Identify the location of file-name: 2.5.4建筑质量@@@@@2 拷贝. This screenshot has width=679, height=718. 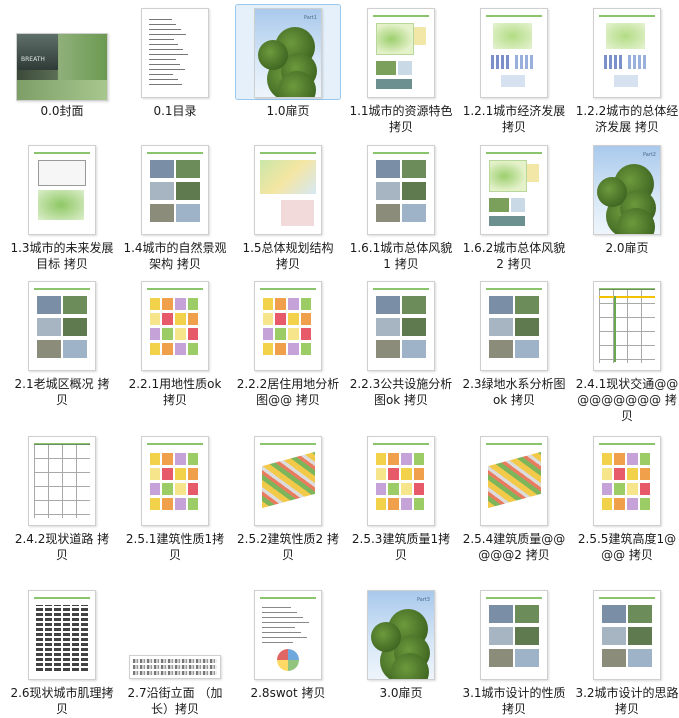
(514, 547).